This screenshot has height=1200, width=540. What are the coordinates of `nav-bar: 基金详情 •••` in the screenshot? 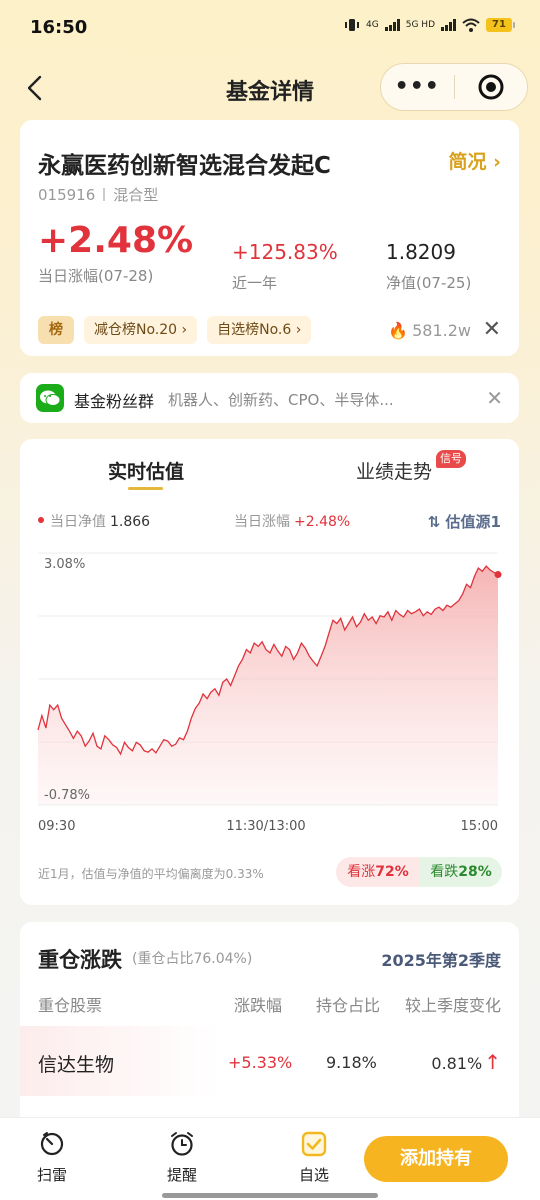 It's located at (270, 89).